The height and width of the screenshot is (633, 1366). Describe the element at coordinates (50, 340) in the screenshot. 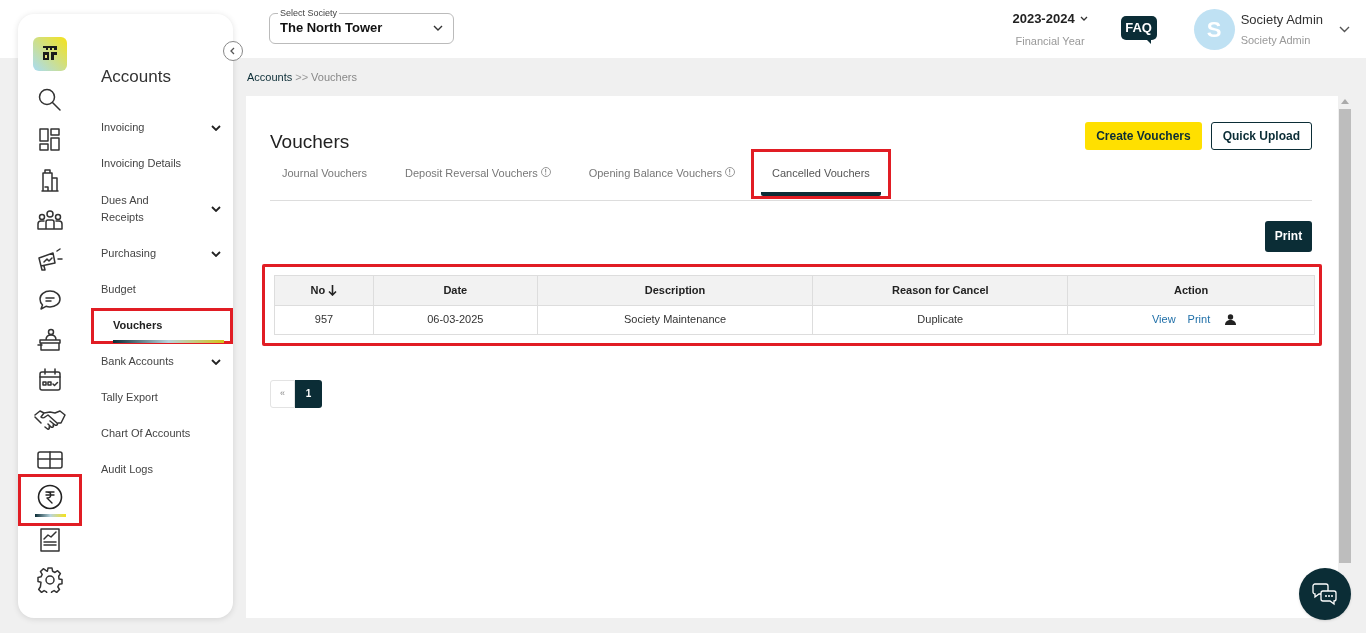

I see `reception-icon` at that location.